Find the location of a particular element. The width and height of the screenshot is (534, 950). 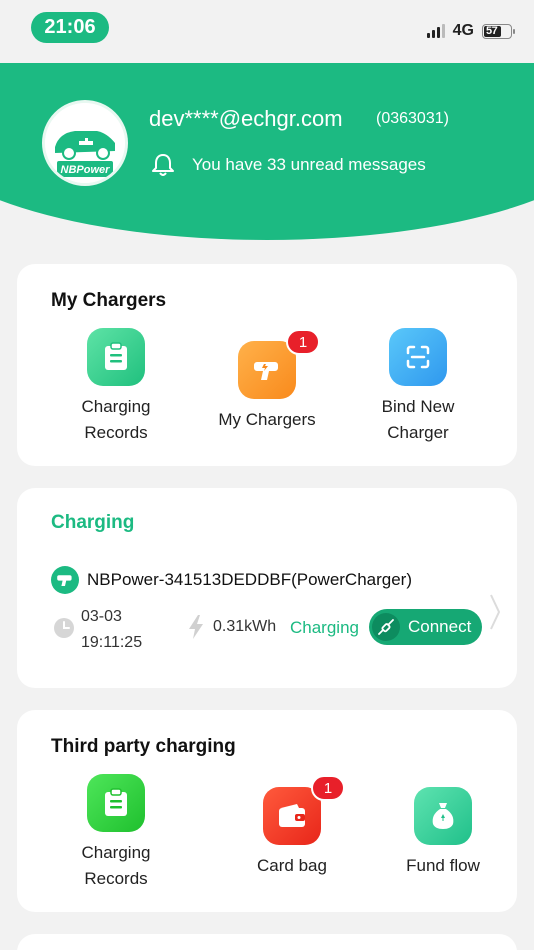

charger-row: NBPower-341513DEDDBF(PowerCharger) is located at coordinates (231, 580).